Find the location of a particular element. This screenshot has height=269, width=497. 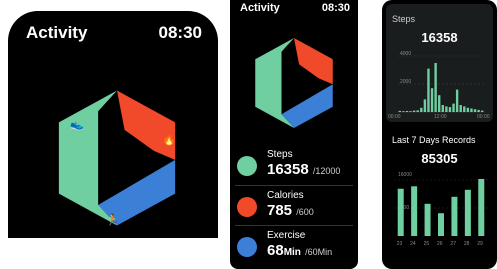

x-tick: 26 is located at coordinates (440, 244).